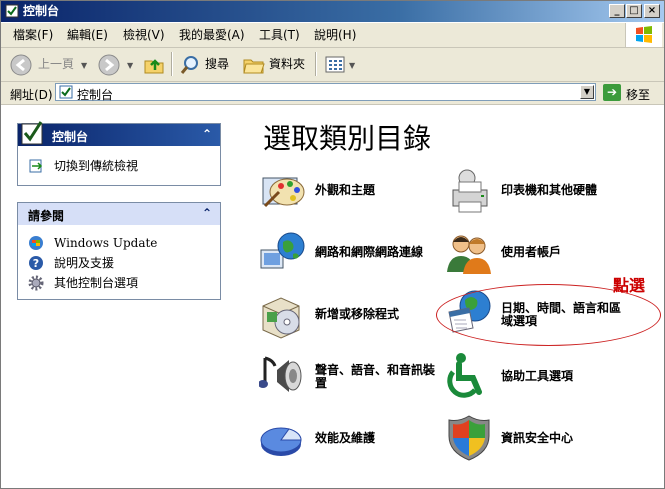 This screenshot has width=665, height=489. Describe the element at coordinates (634, 11) in the screenshot. I see `maximize-button: □` at that location.